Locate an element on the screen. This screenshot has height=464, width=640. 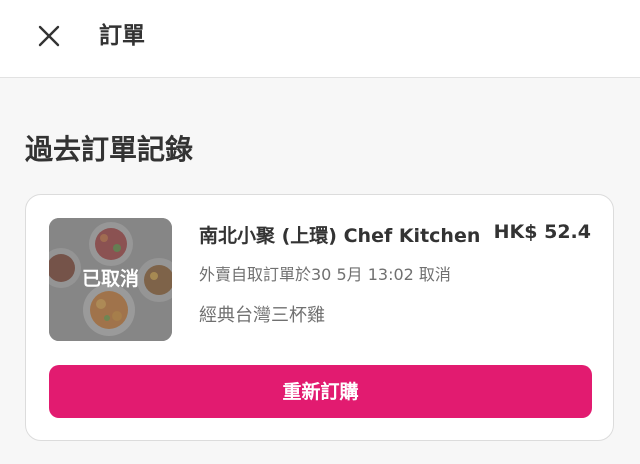
order-price: HK$ 52.4 is located at coordinates (542, 232).